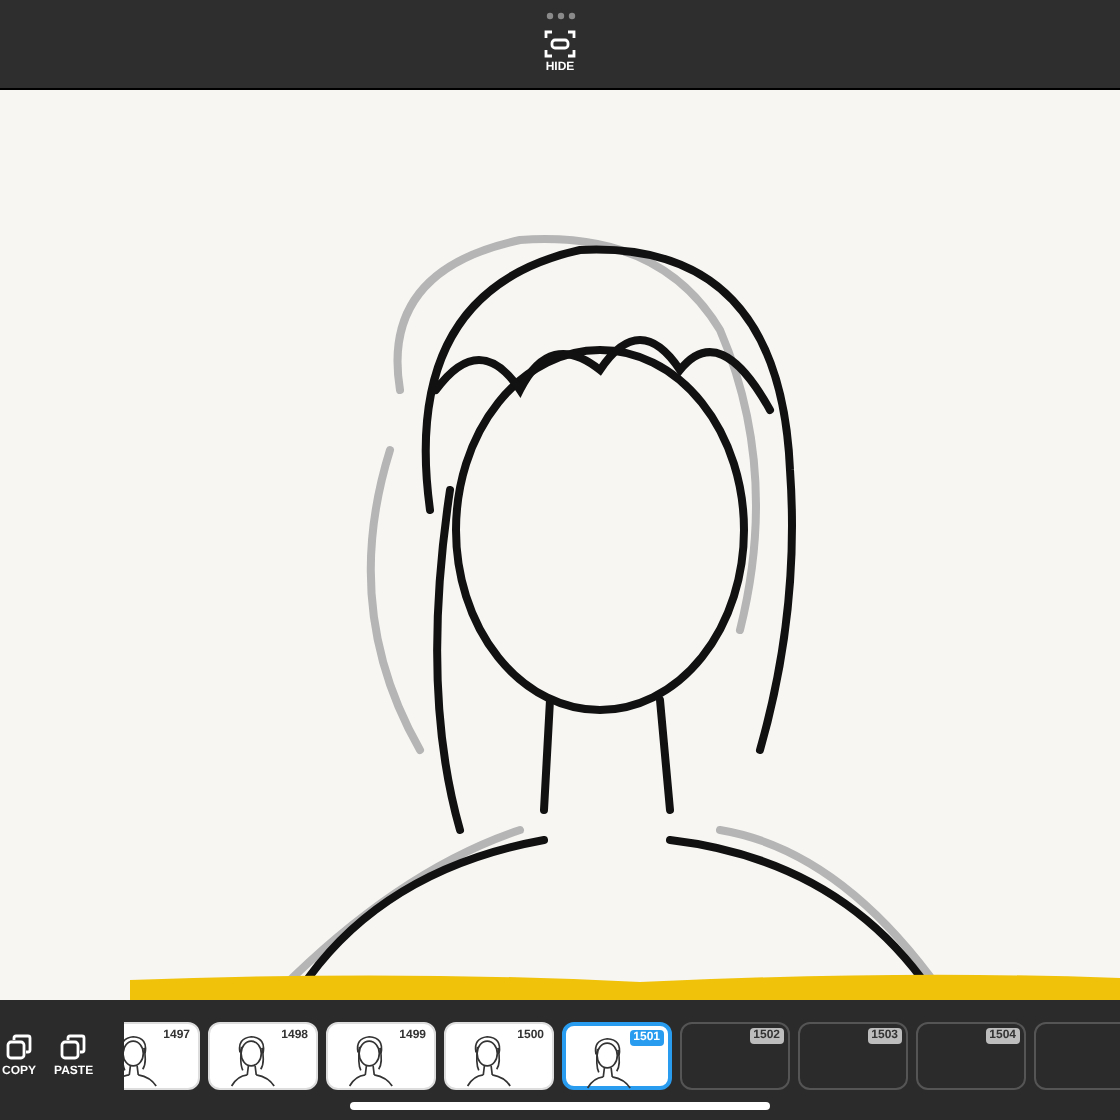  Describe the element at coordinates (560, 16) in the screenshot. I see `drag-handle-icon` at that location.